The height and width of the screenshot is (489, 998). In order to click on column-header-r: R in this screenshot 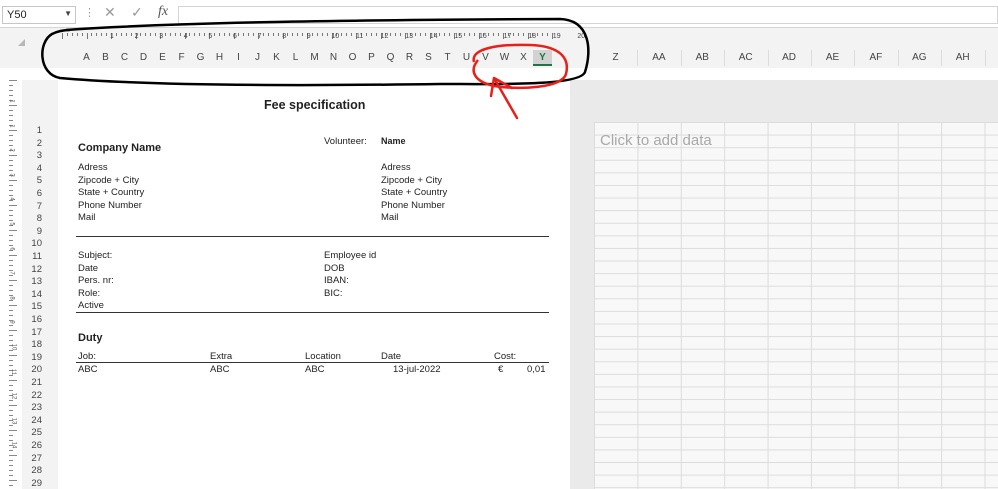, I will do `click(409, 58)`.